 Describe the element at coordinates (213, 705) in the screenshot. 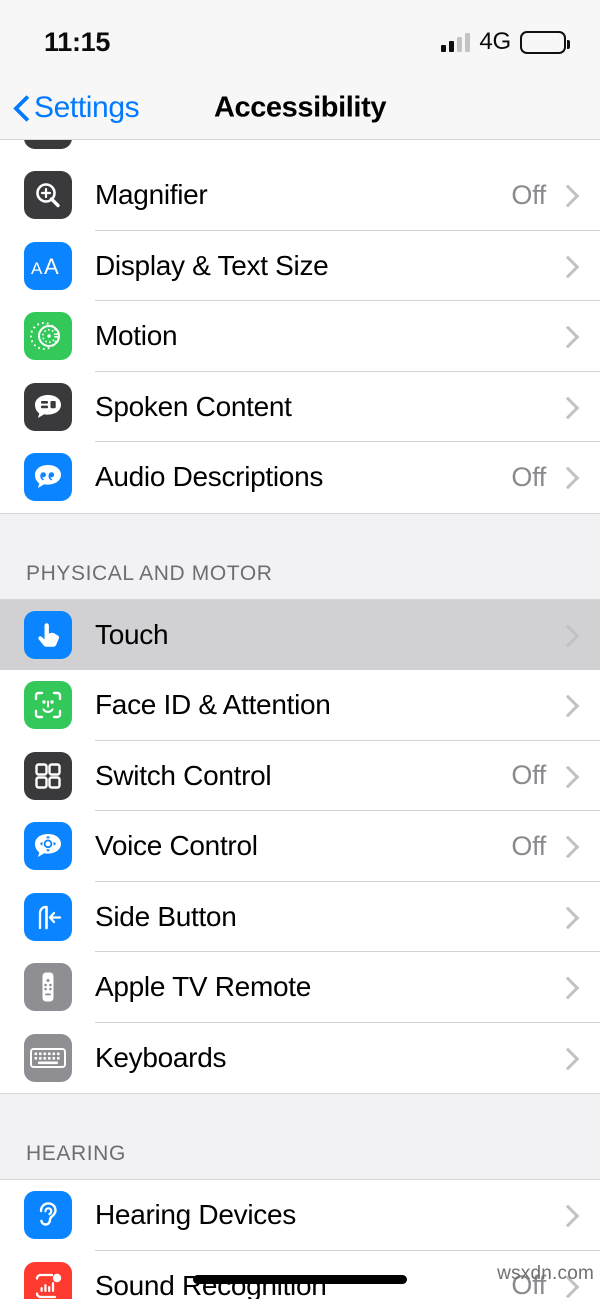

I see `list-item-label: Face ID & Attention` at that location.